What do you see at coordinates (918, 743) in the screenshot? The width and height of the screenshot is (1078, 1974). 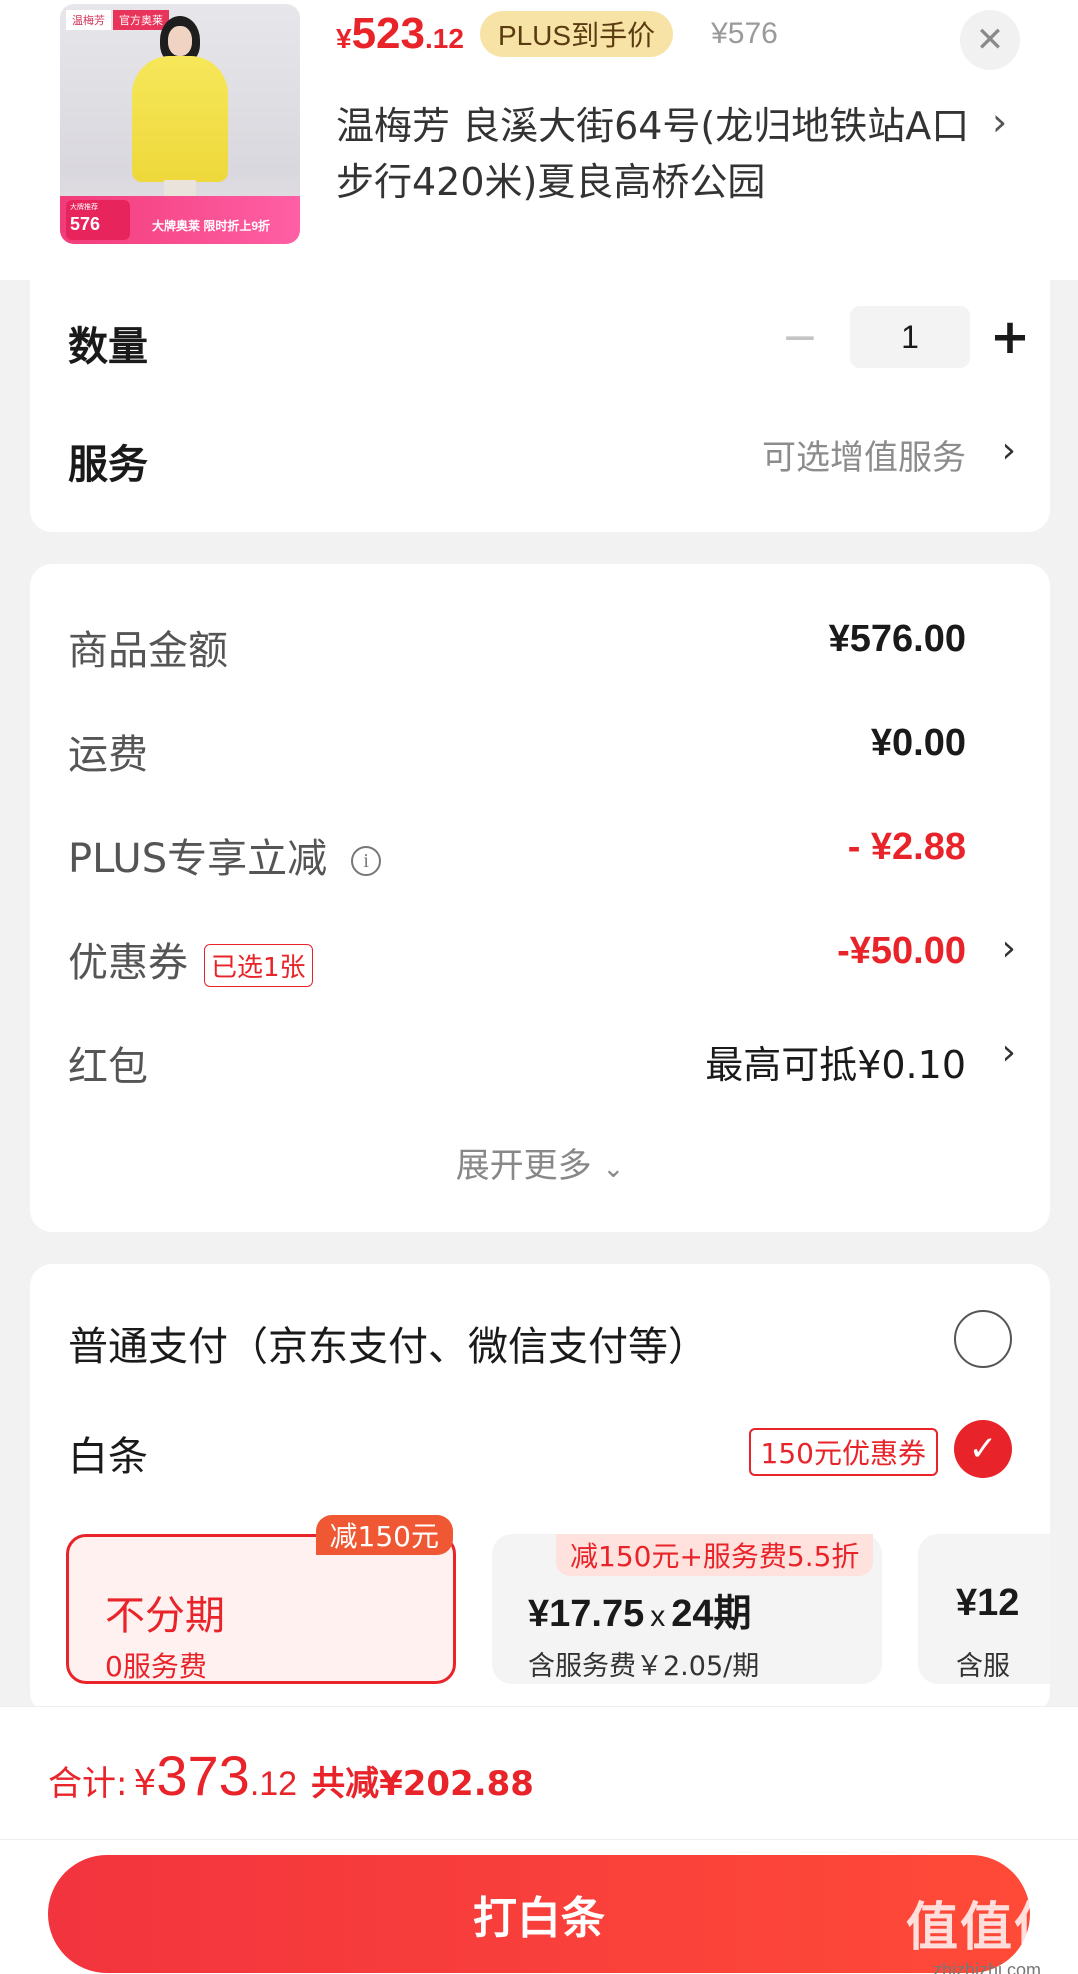 I see `shipping-value: ¥0.00` at bounding box center [918, 743].